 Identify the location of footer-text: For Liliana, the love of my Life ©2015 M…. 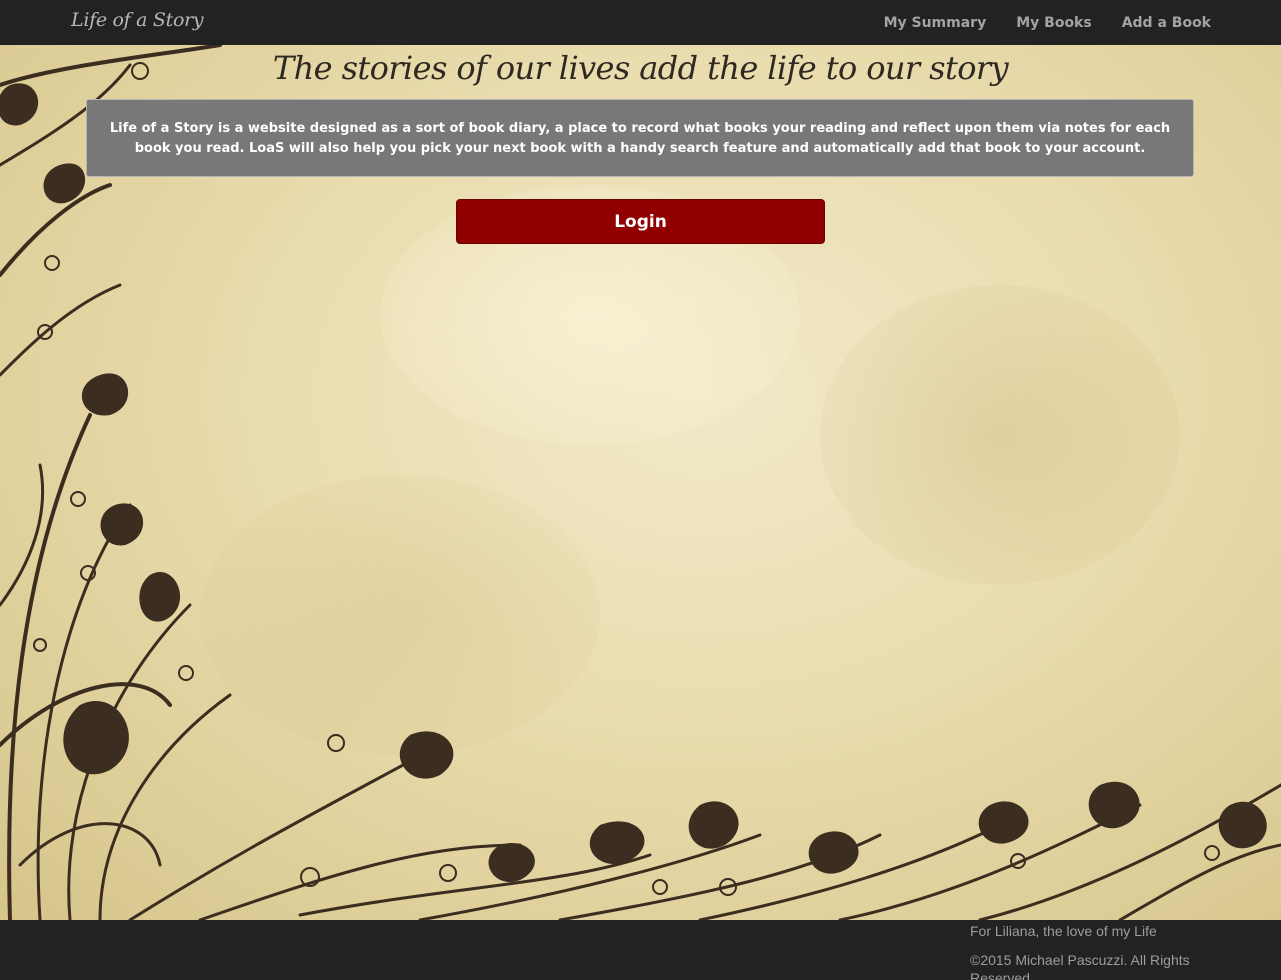
(1090, 951).